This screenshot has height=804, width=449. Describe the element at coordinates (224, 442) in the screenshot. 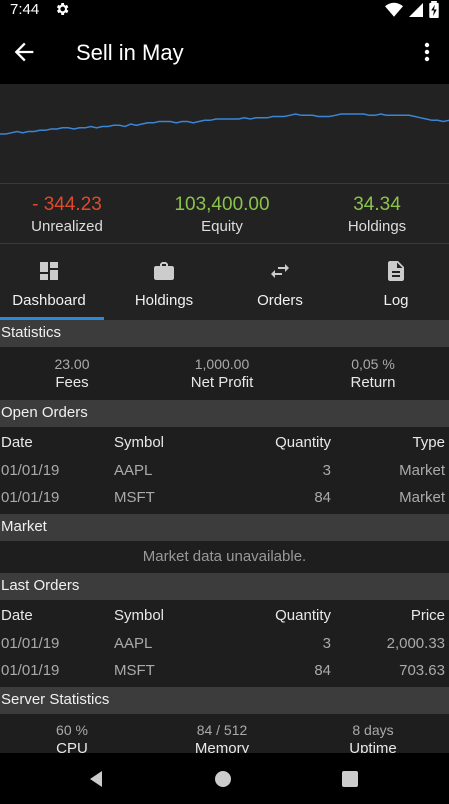

I see `table-header-row: Date Symbol Quantity Type` at that location.